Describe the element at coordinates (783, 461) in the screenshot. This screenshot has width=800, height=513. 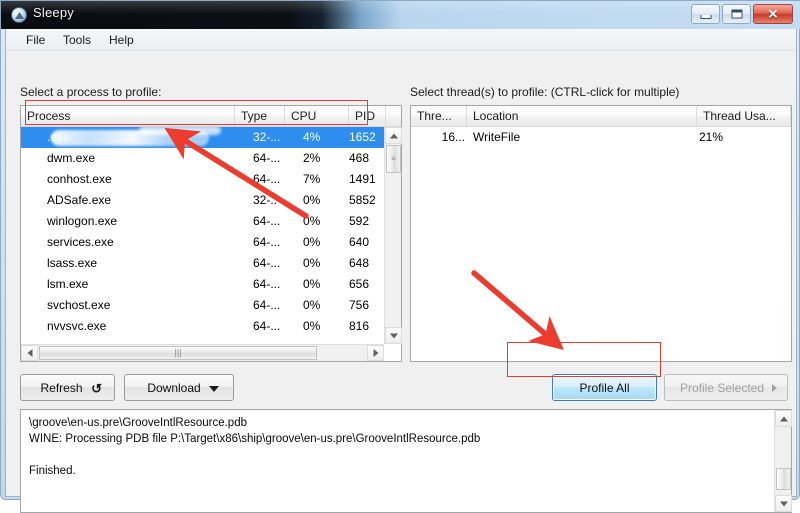
I see `log-vertical-scrollbar` at that location.